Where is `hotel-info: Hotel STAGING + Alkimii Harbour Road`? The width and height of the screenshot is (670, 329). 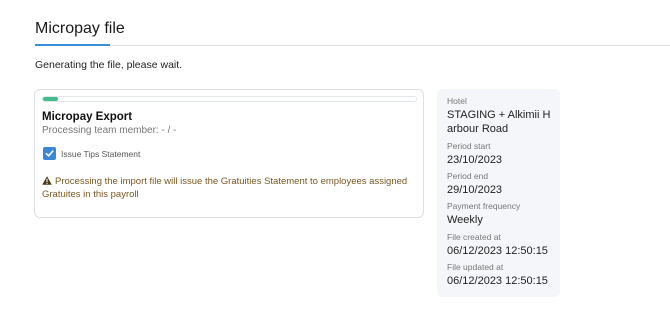 hotel-info: Hotel STAGING + Alkimii Harbour Road is located at coordinates (501, 116).